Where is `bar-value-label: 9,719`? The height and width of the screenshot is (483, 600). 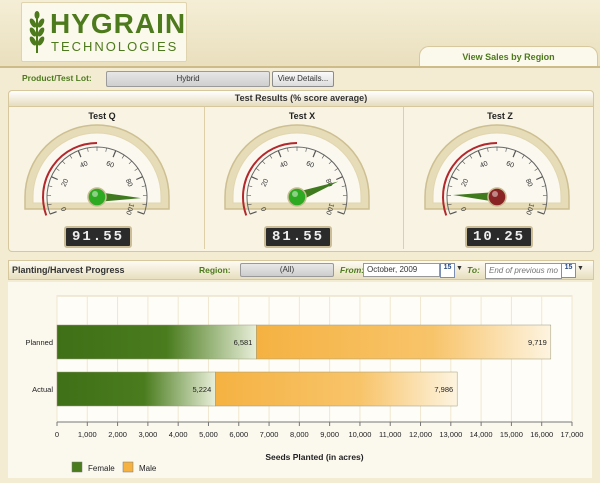
bar-value-label: 9,719 is located at coordinates (537, 342).